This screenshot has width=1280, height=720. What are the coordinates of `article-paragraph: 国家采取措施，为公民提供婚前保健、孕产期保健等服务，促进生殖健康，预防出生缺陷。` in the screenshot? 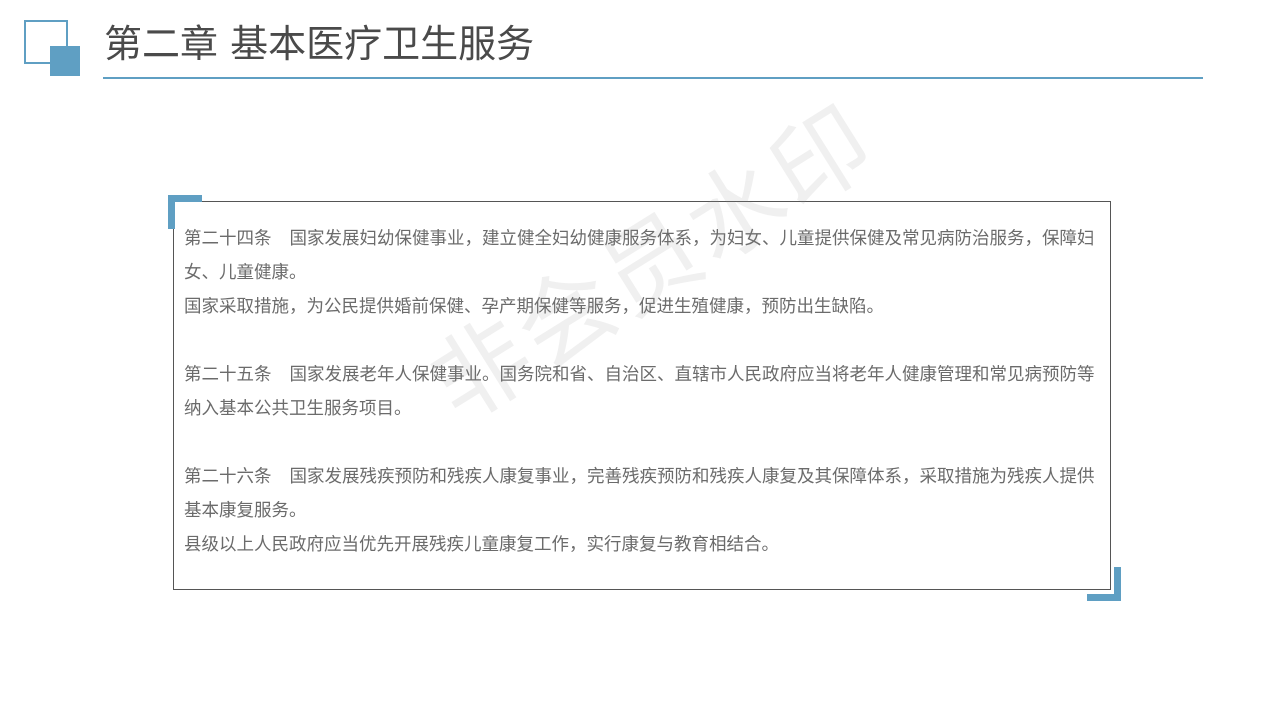 It's located at (534, 307).